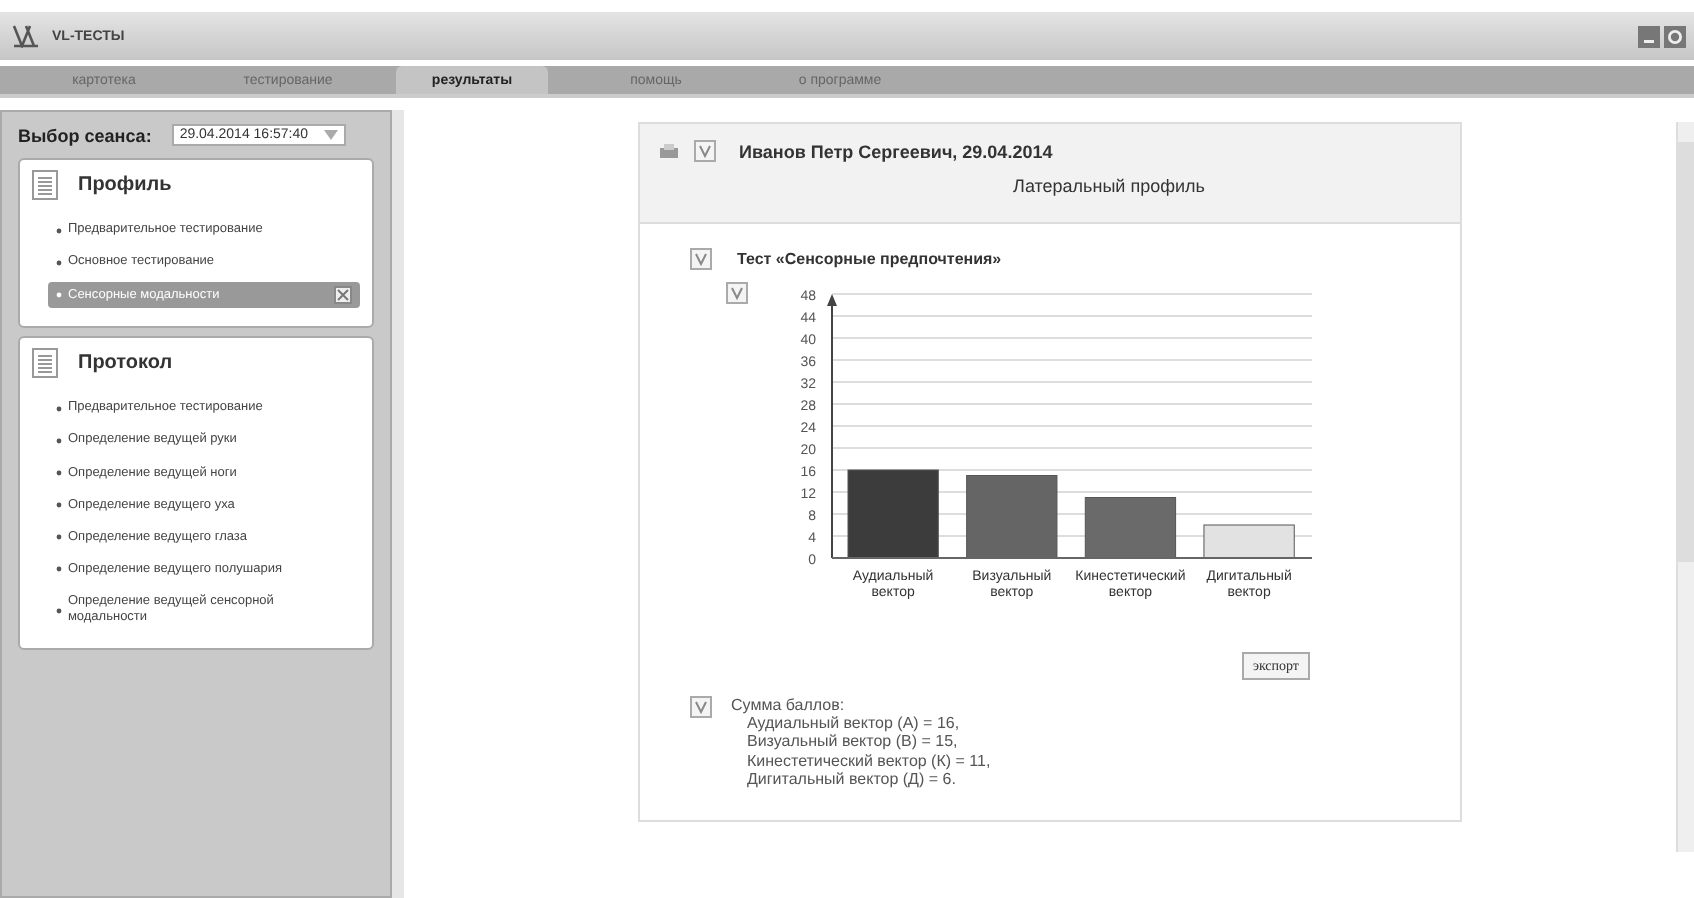  What do you see at coordinates (1649, 36) in the screenshot?
I see `minimize-button` at bounding box center [1649, 36].